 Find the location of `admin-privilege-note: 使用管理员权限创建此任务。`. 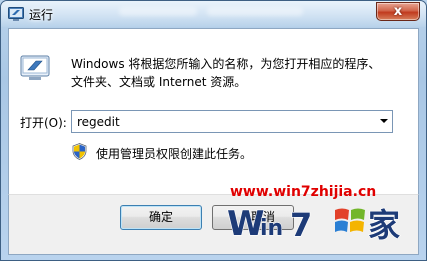

admin-privilege-note: 使用管理员权限创建此任务。 is located at coordinates (174, 154).